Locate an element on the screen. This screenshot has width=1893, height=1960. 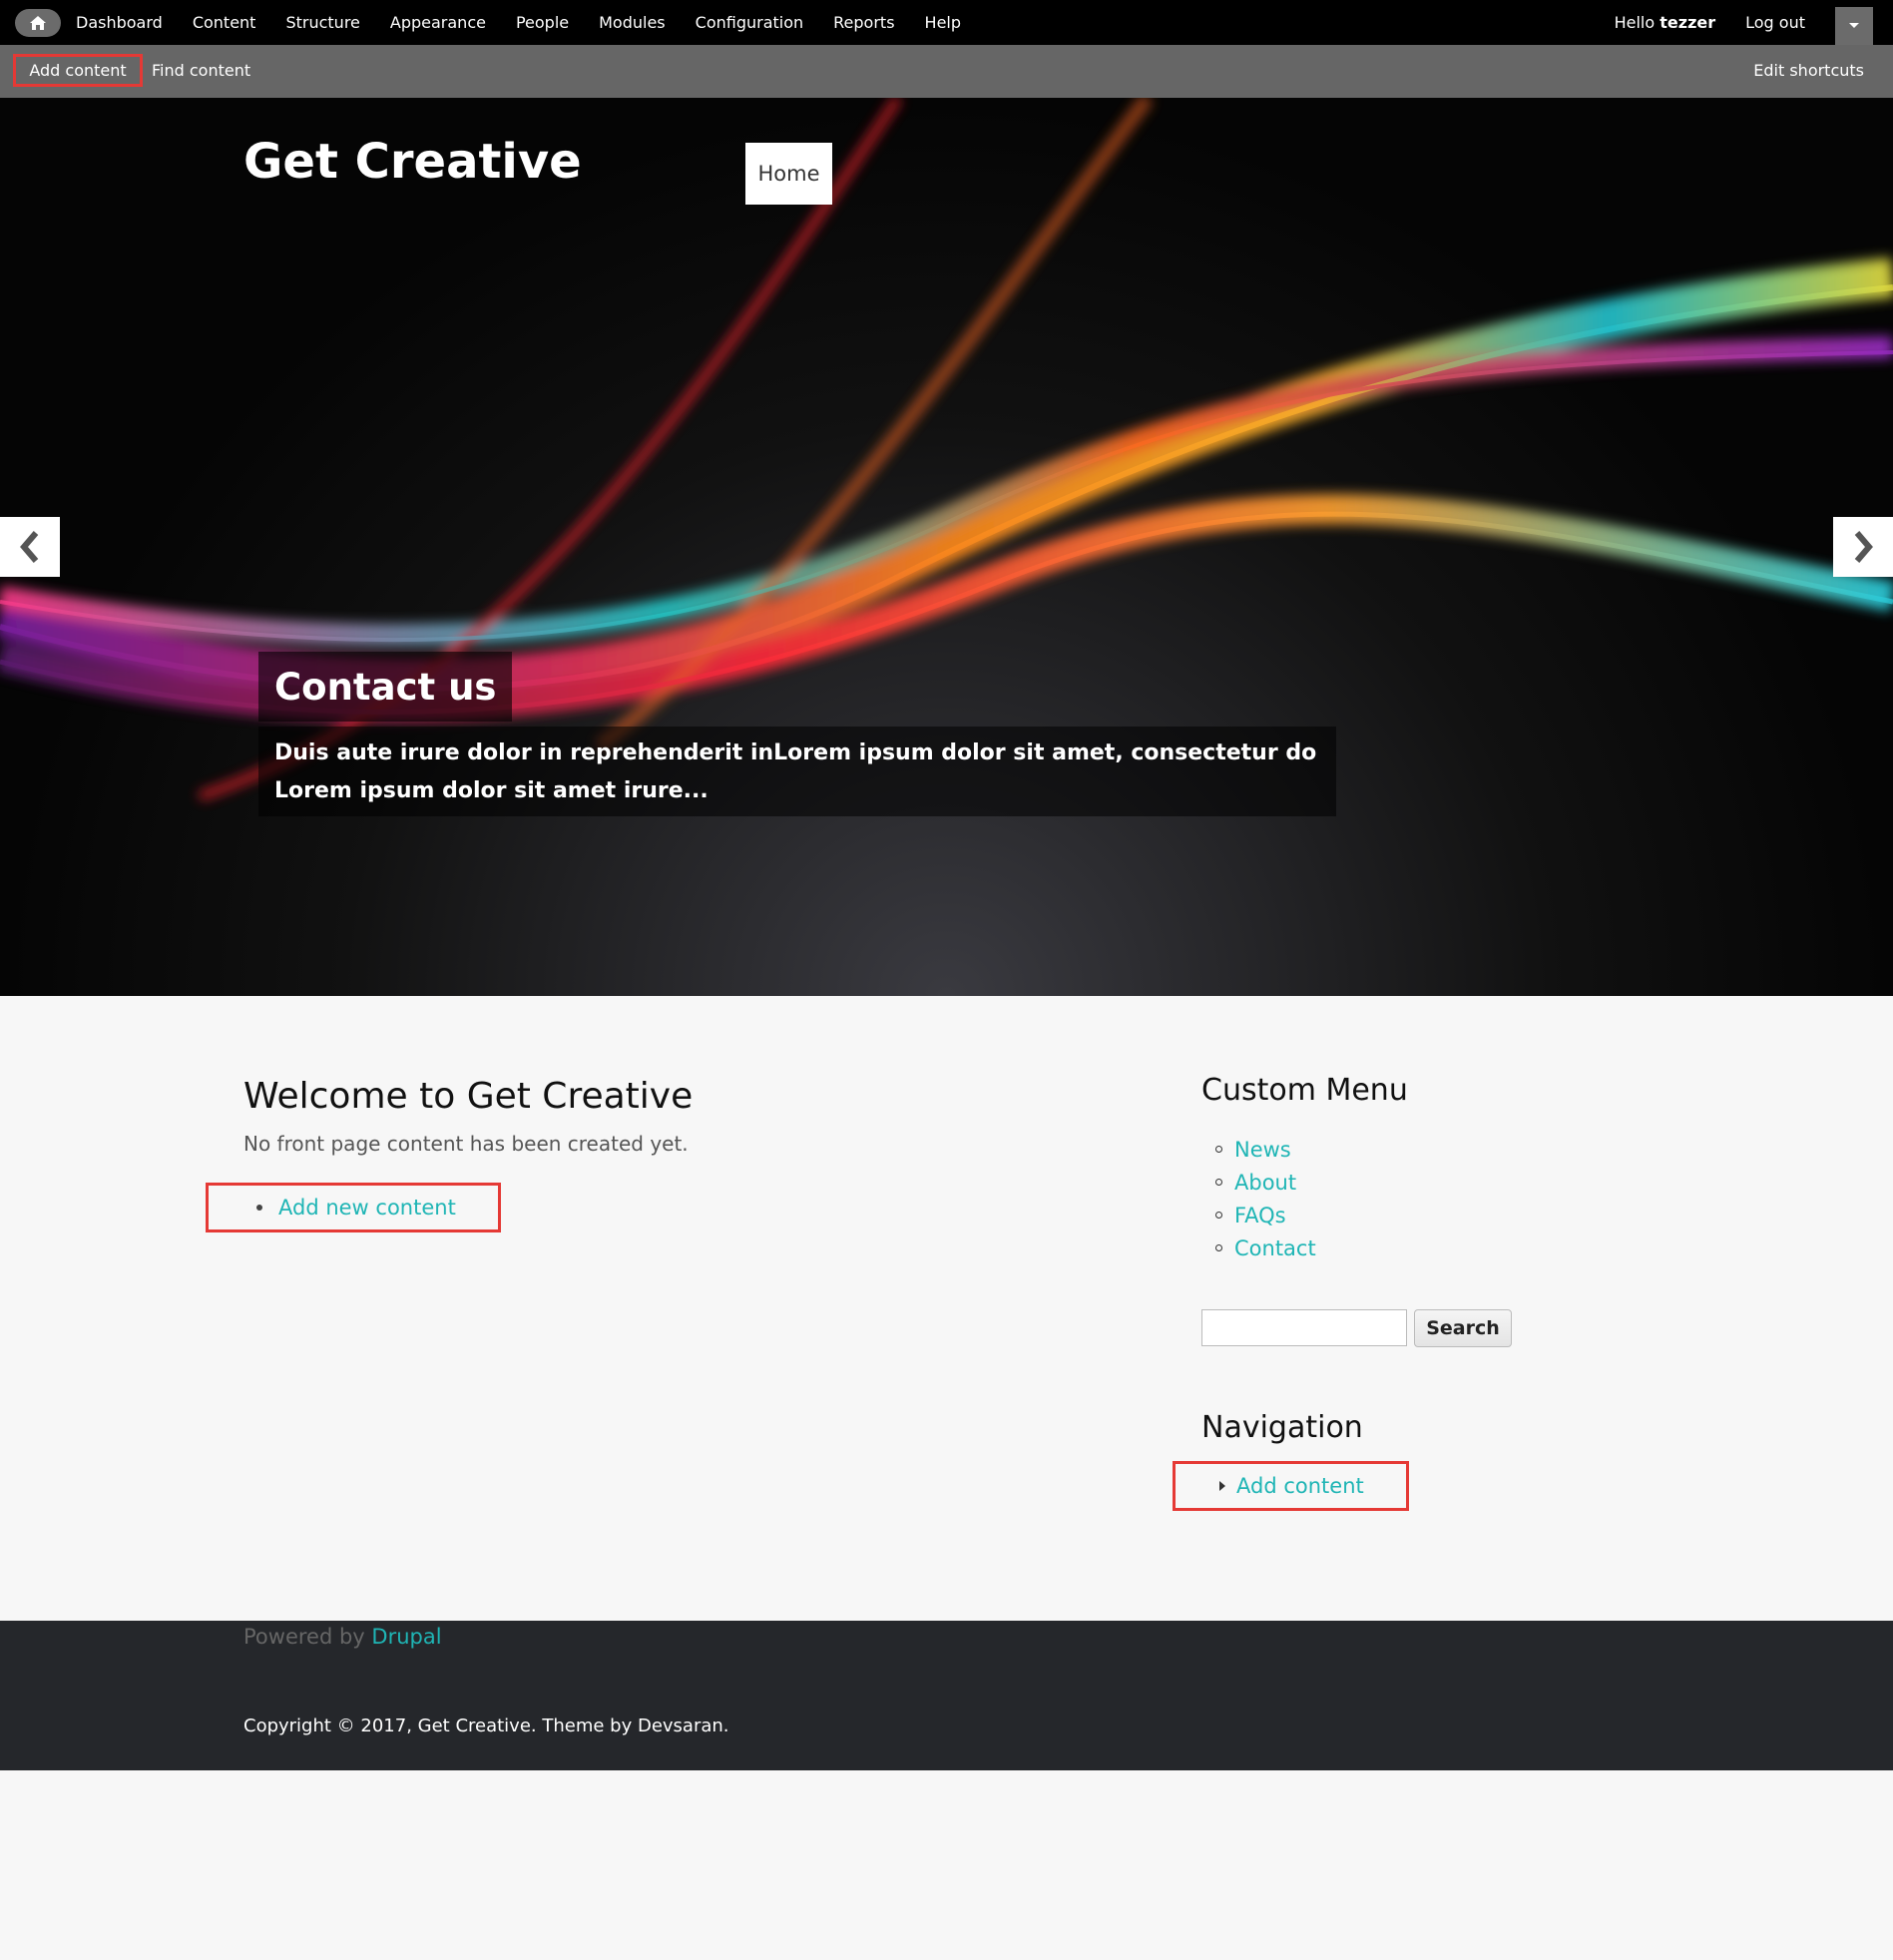
custom-menu-link-contact: Contact is located at coordinates (1275, 1248).